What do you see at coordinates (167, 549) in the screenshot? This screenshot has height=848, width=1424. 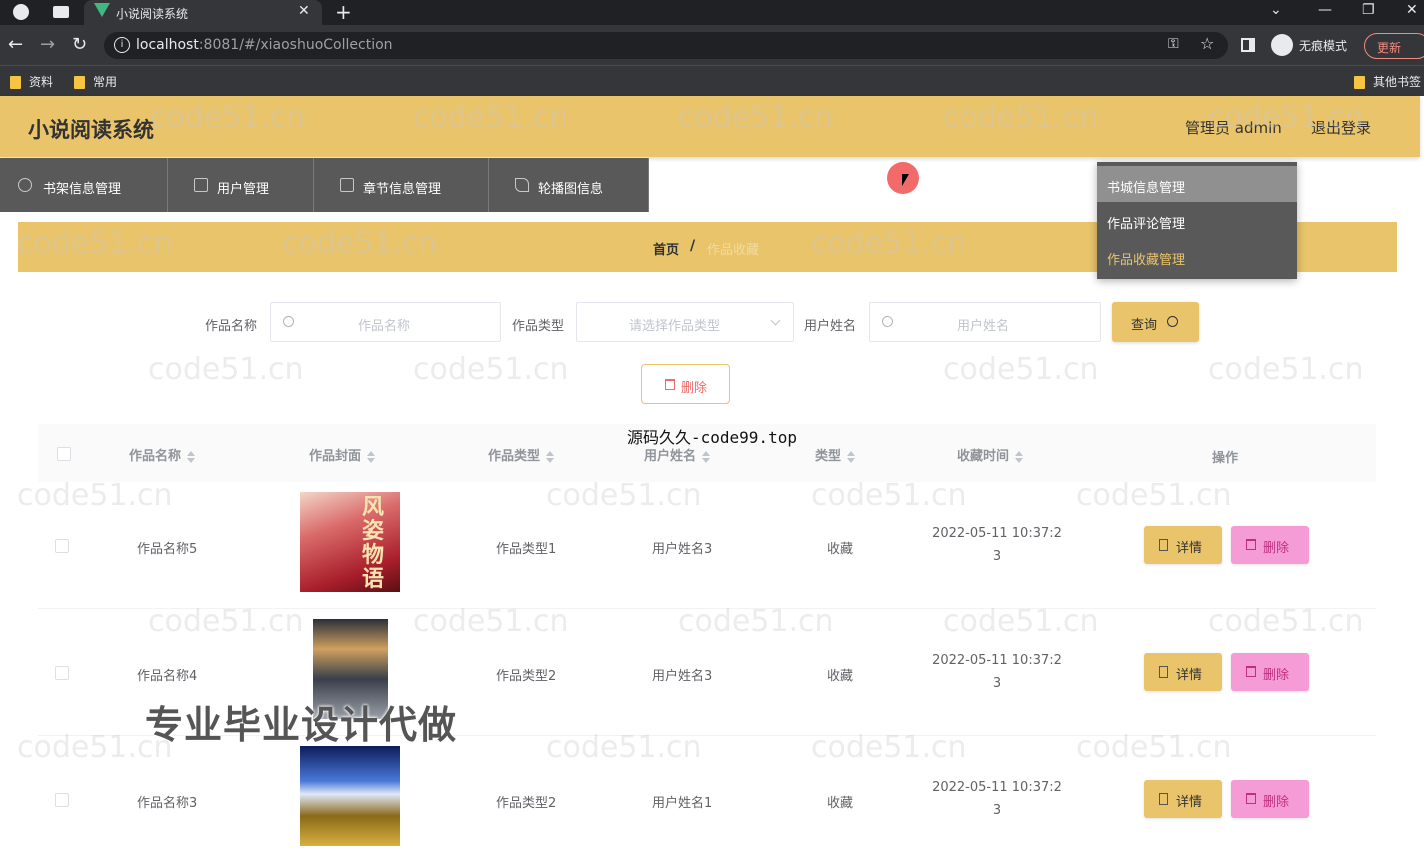 I see `cell-name: 作品名称5` at bounding box center [167, 549].